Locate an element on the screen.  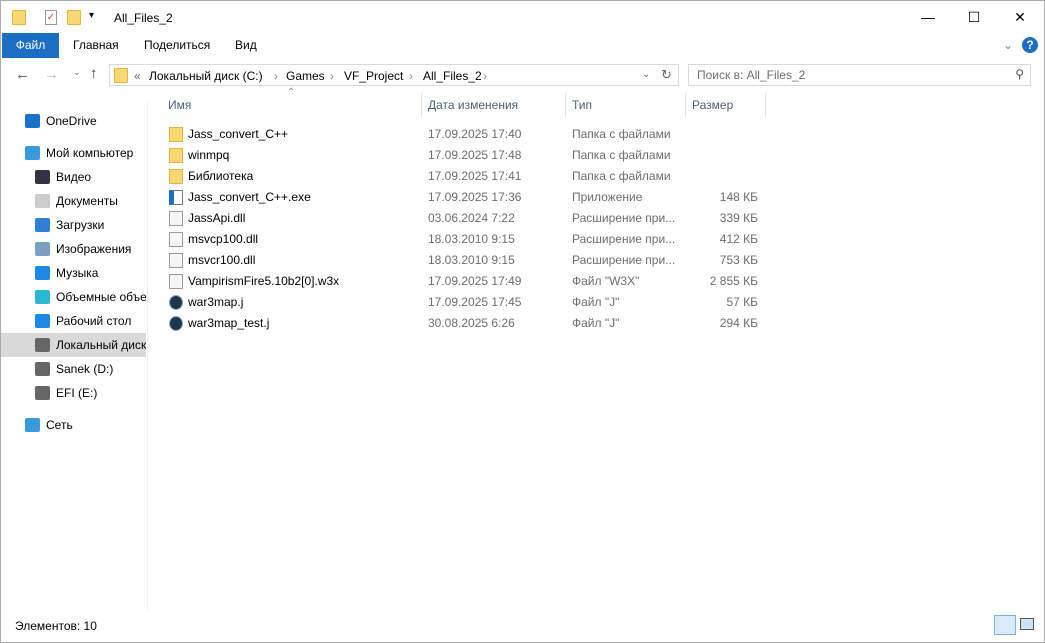
file-type: Папка с файлами is located at coordinates (621, 134).